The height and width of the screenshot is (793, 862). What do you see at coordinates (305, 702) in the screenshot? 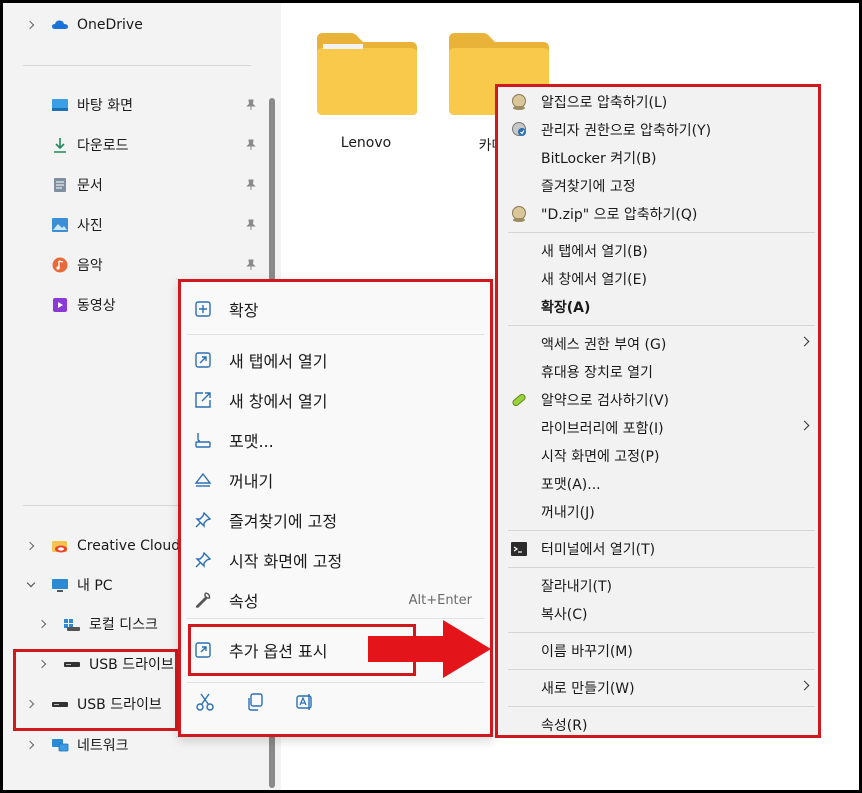
I see `rename-button` at bounding box center [305, 702].